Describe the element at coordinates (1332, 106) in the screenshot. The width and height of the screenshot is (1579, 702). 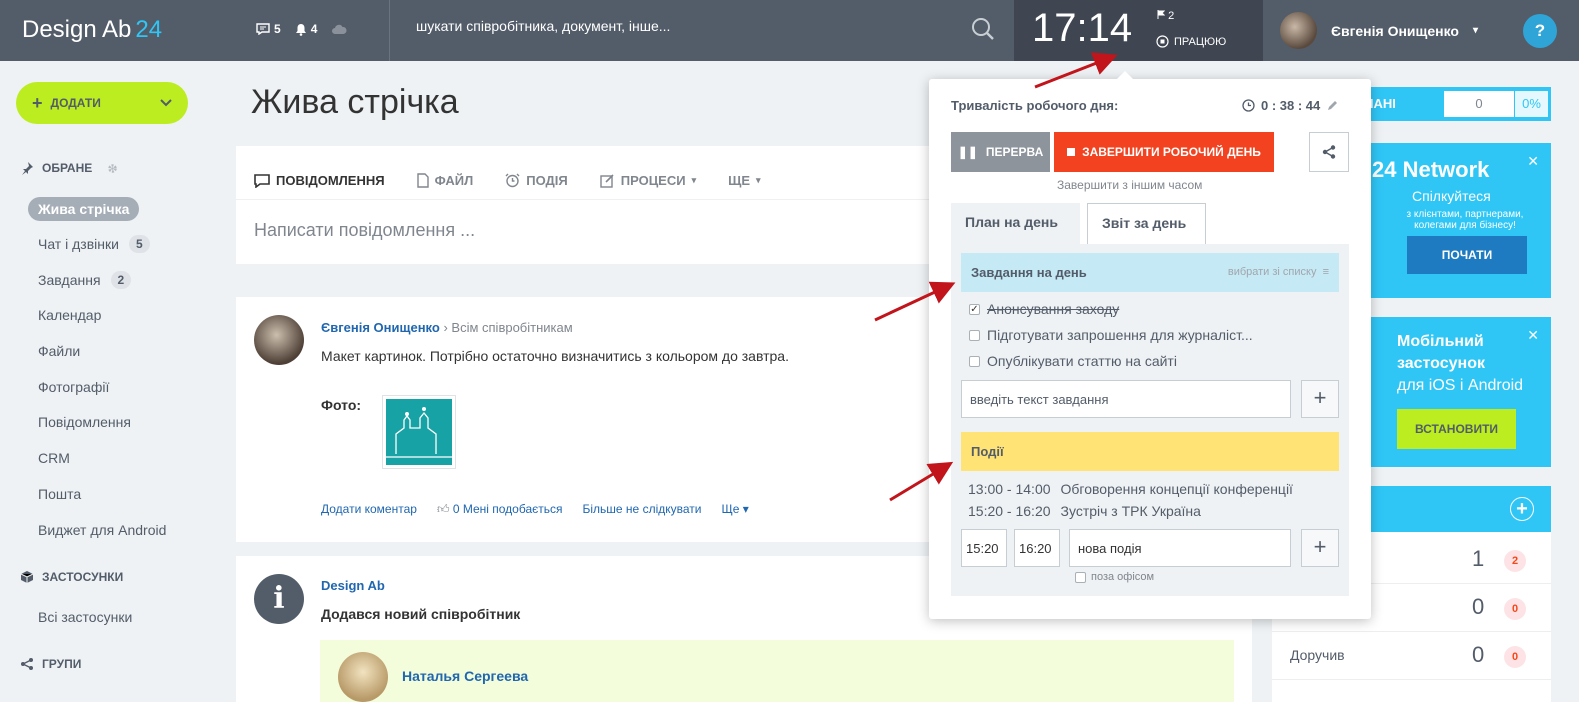
I see `pencil-icon` at that location.